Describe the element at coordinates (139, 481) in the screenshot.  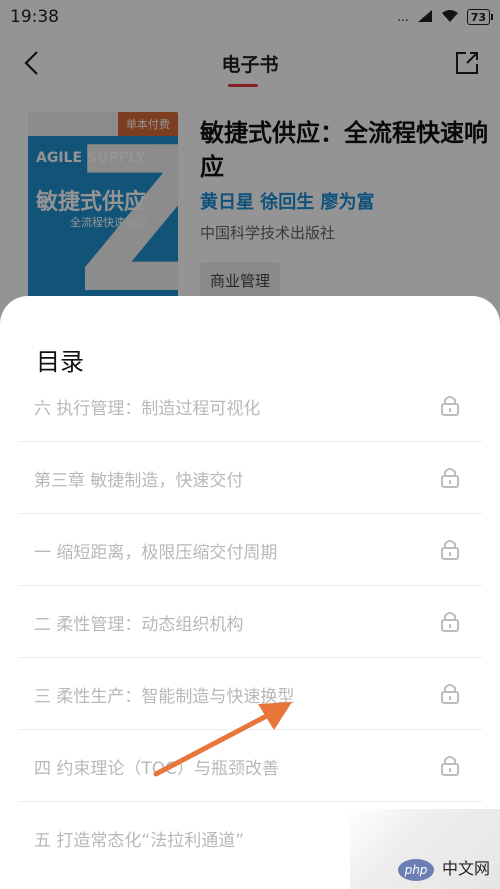
I see `toc-item-label: 第三章 敏捷制造，快速交付` at that location.